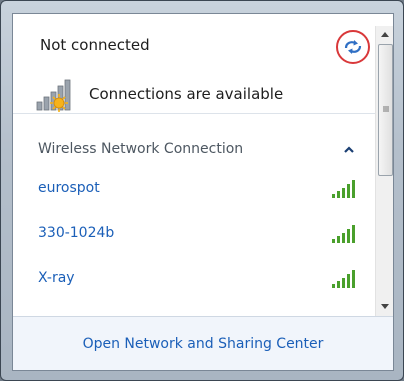 This screenshot has width=404, height=381. I want to click on scroll-down-arrow-icon, so click(385, 306).